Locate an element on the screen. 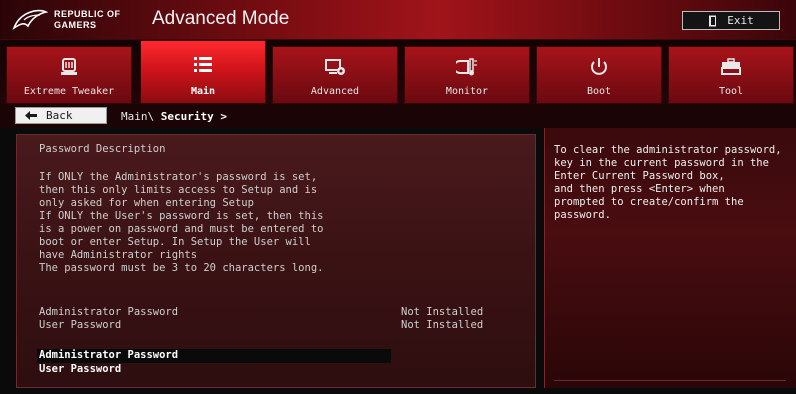 The width and height of the screenshot is (796, 394). help-bottom-divider is located at coordinates (670, 380).